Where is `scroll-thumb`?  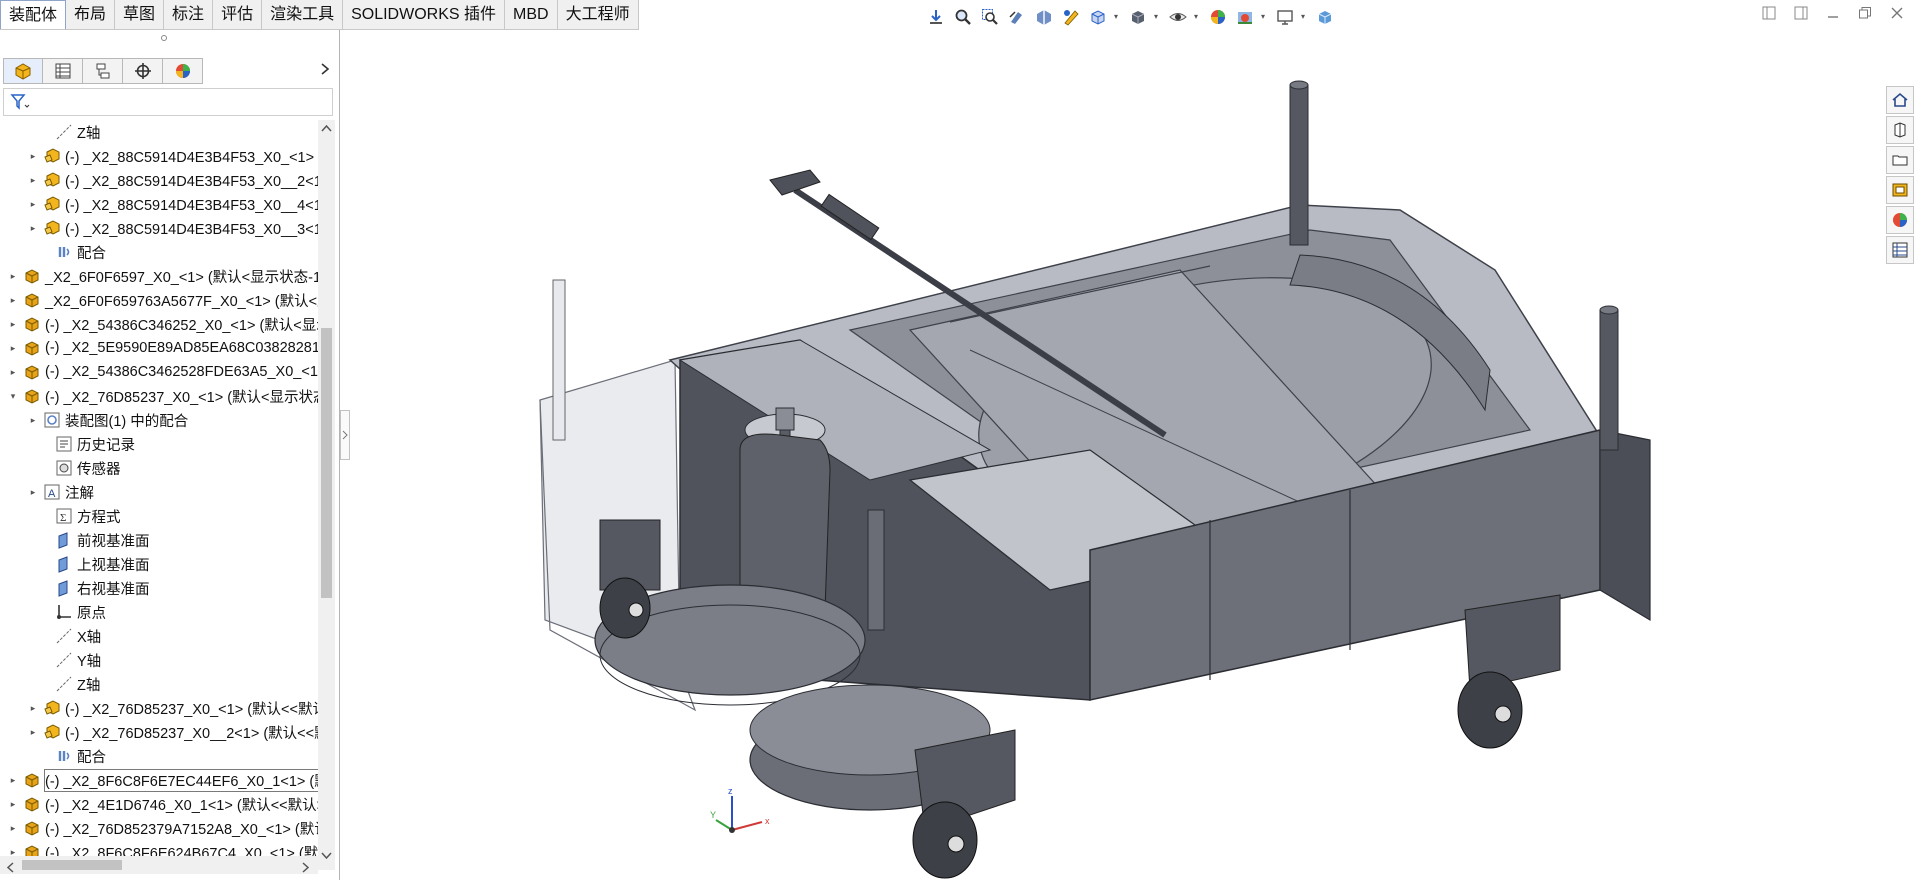 scroll-thumb is located at coordinates (326, 463).